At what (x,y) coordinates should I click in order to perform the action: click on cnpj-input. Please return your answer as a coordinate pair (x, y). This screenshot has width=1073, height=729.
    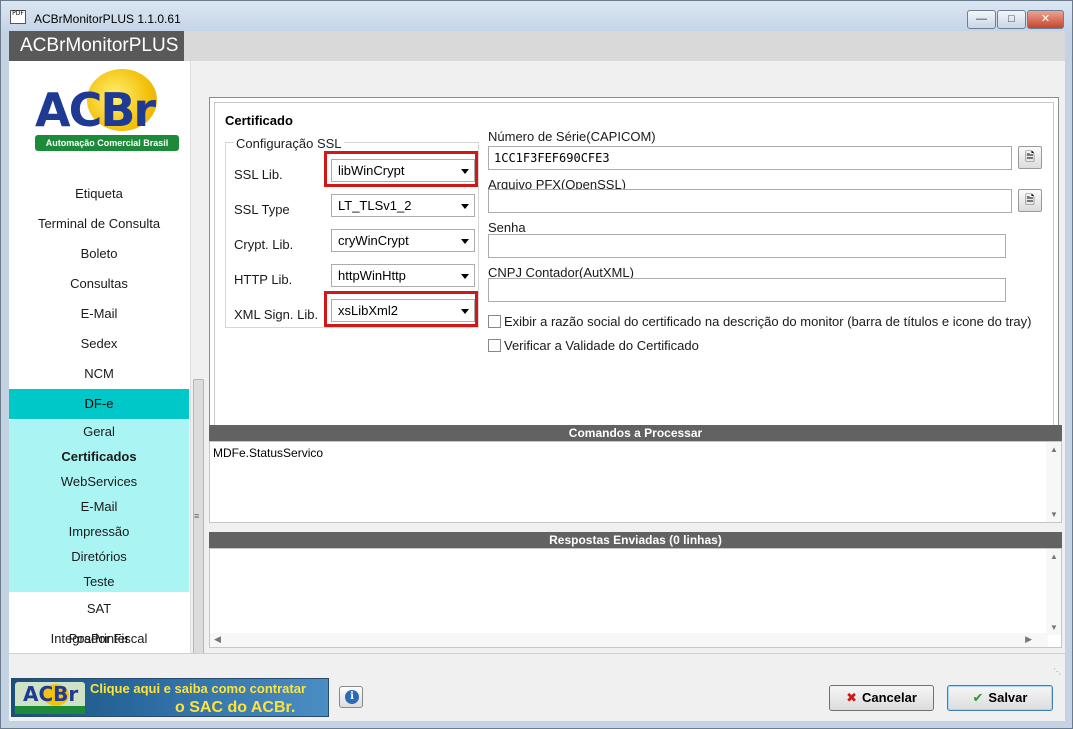
    Looking at the image, I should click on (747, 290).